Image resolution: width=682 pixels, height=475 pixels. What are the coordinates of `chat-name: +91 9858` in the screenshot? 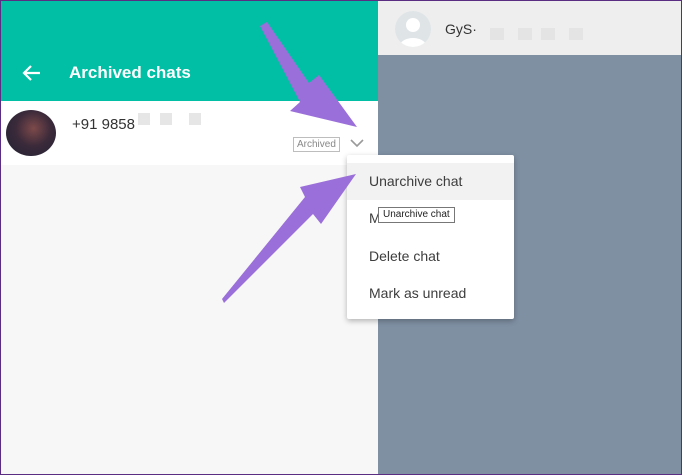 It's located at (103, 124).